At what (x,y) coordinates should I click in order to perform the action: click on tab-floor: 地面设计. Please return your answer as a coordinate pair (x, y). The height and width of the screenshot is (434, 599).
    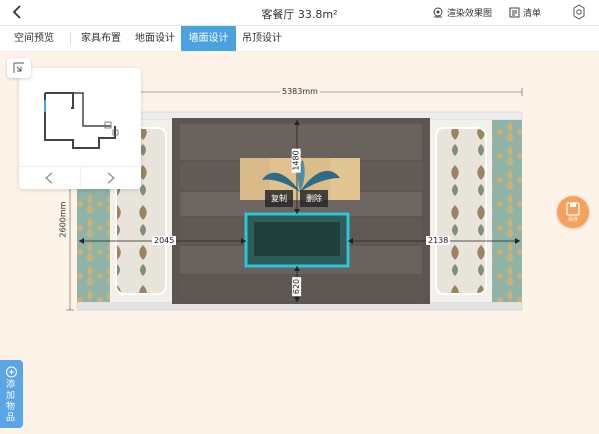
    Looking at the image, I should click on (155, 38).